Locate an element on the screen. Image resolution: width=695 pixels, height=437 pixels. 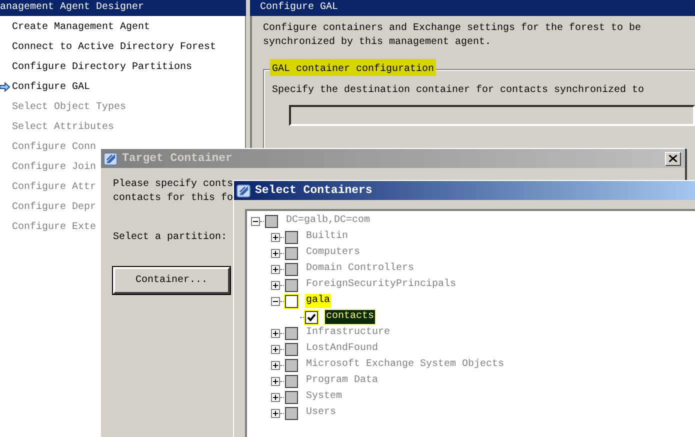
tree-item: Program Data is located at coordinates (342, 381).